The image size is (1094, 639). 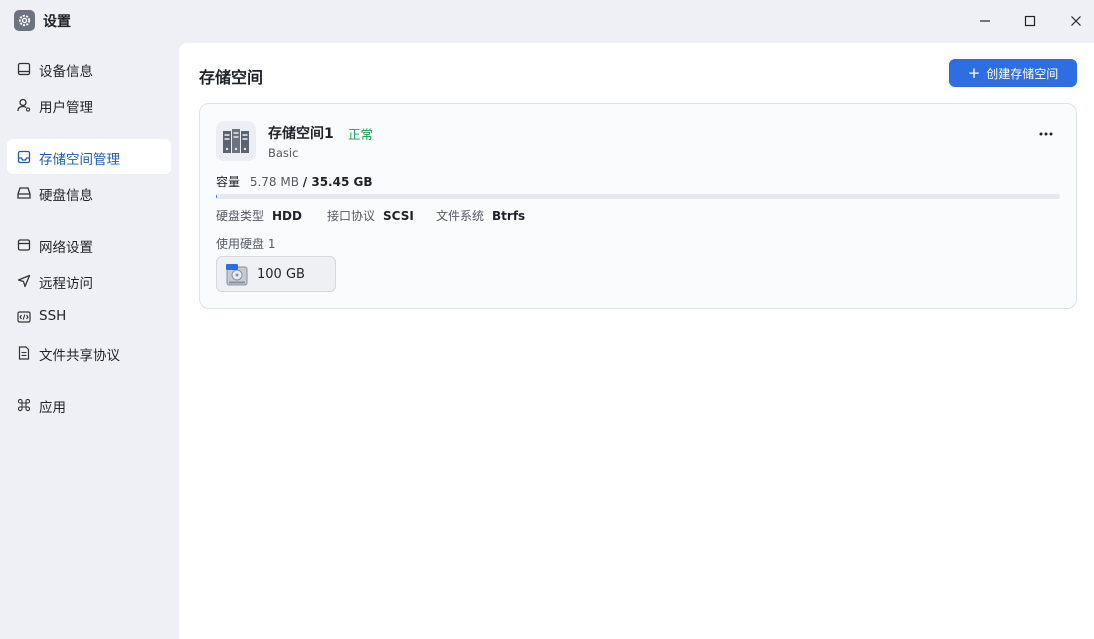 What do you see at coordinates (237, 275) in the screenshot?
I see `hard-disk-icon` at bounding box center [237, 275].